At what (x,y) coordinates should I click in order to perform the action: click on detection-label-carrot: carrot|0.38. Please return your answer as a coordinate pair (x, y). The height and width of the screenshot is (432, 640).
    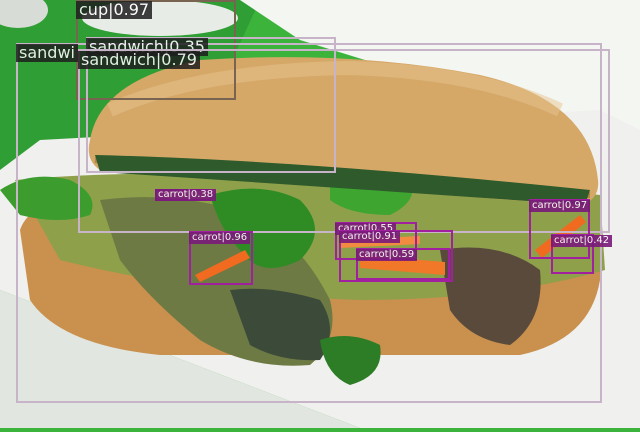
    Looking at the image, I should click on (186, 195).